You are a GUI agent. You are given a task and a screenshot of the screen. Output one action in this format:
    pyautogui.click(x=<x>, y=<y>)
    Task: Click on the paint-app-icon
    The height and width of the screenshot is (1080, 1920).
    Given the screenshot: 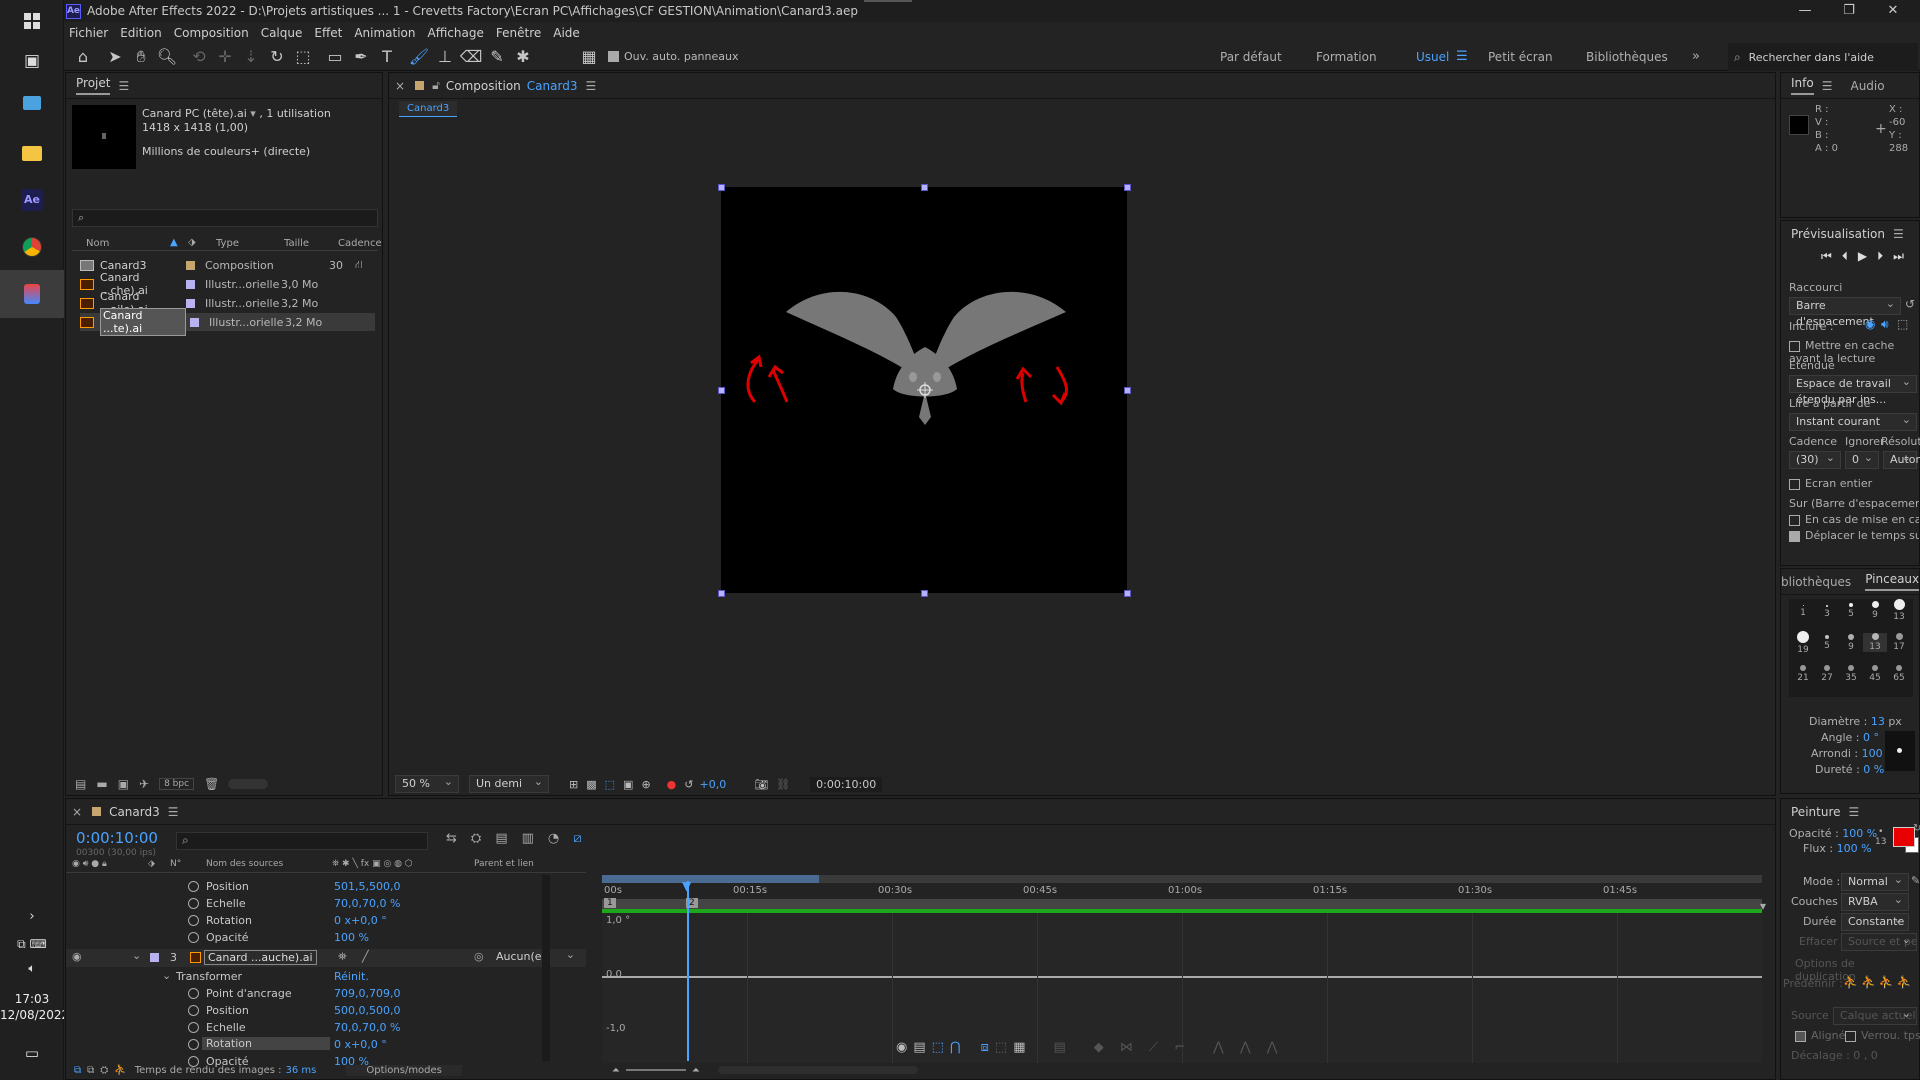 What is the action you would take?
    pyautogui.click(x=32, y=294)
    